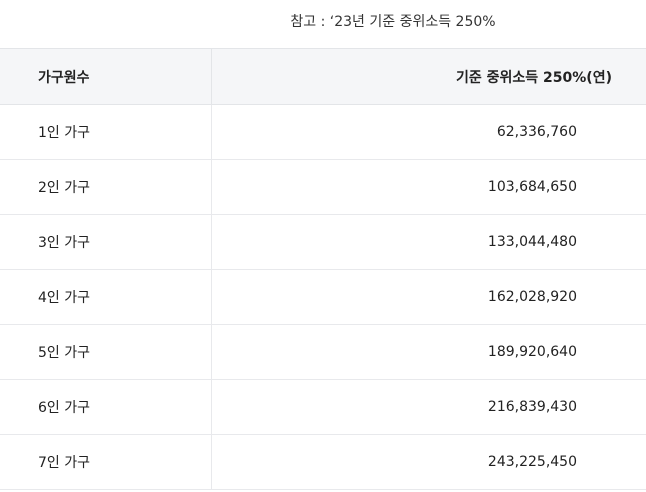 This screenshot has width=646, height=492. What do you see at coordinates (106, 462) in the screenshot?
I see `household-cell: 7인 가구` at bounding box center [106, 462].